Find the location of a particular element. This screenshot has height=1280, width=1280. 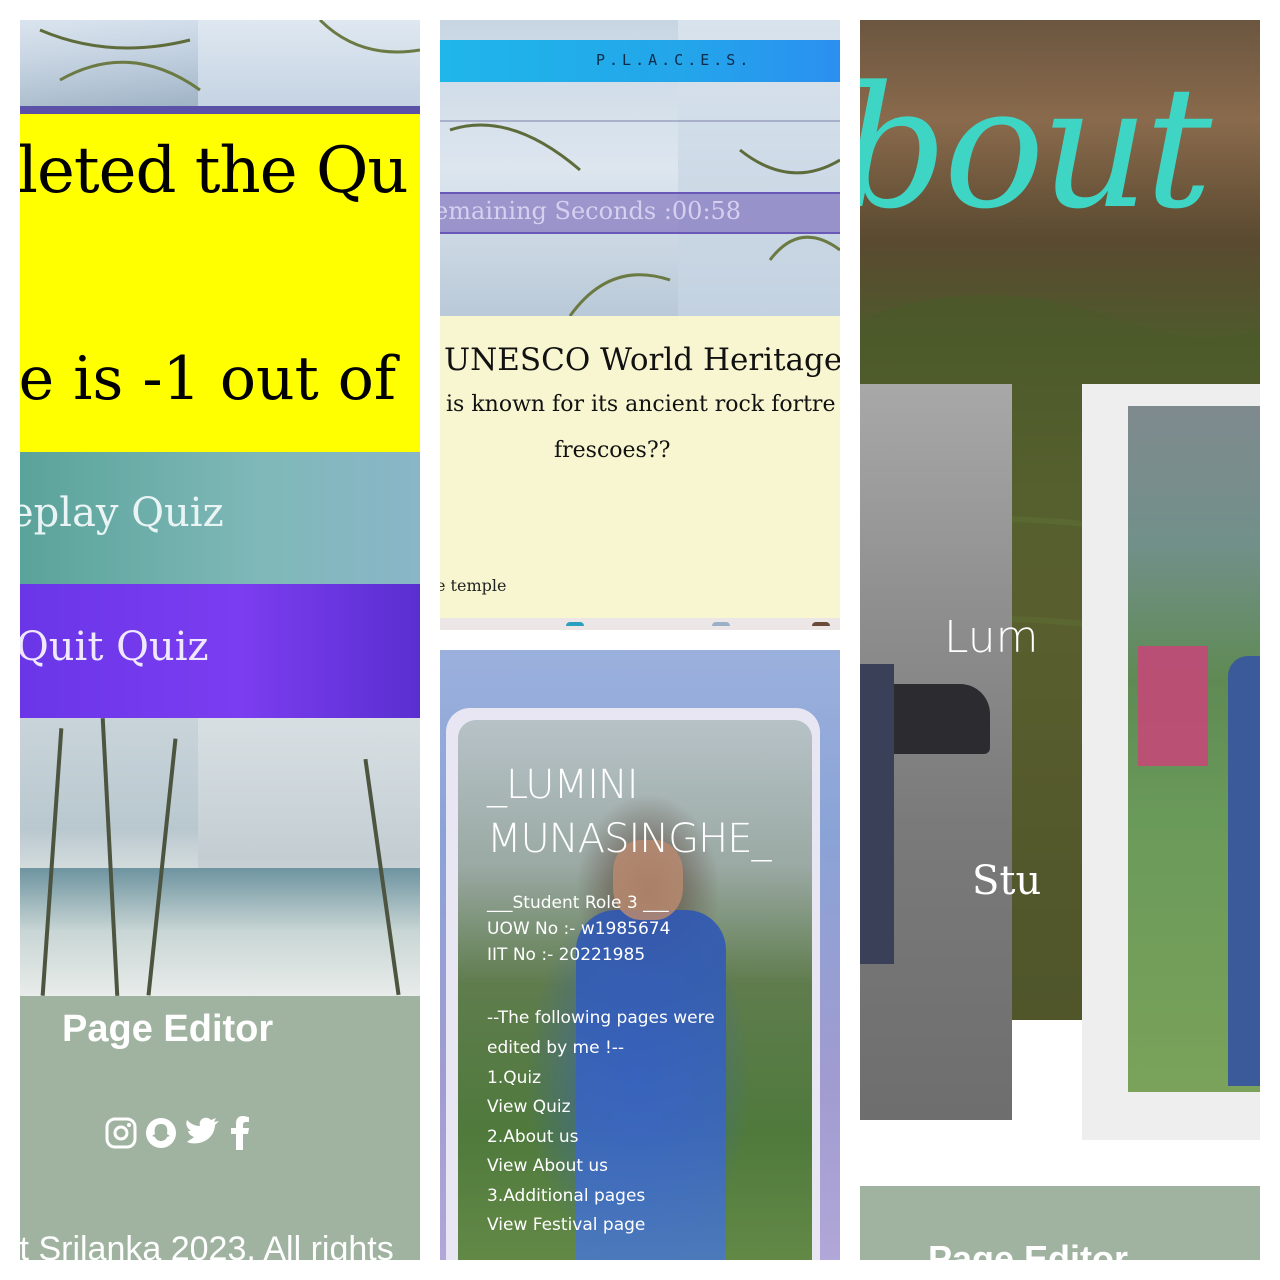

uow-number: UOW No :- w1985674 is located at coordinates (579, 929).